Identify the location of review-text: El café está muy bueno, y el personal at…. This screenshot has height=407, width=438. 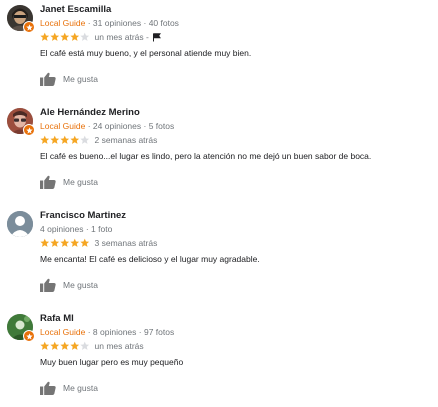
(146, 53).